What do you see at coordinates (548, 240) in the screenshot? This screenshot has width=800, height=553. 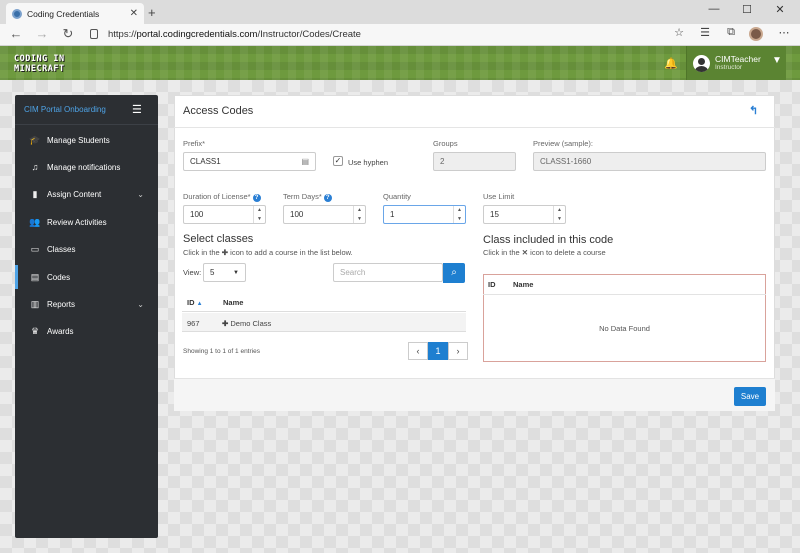 I see `included-classes-title: Class included in this code` at bounding box center [548, 240].